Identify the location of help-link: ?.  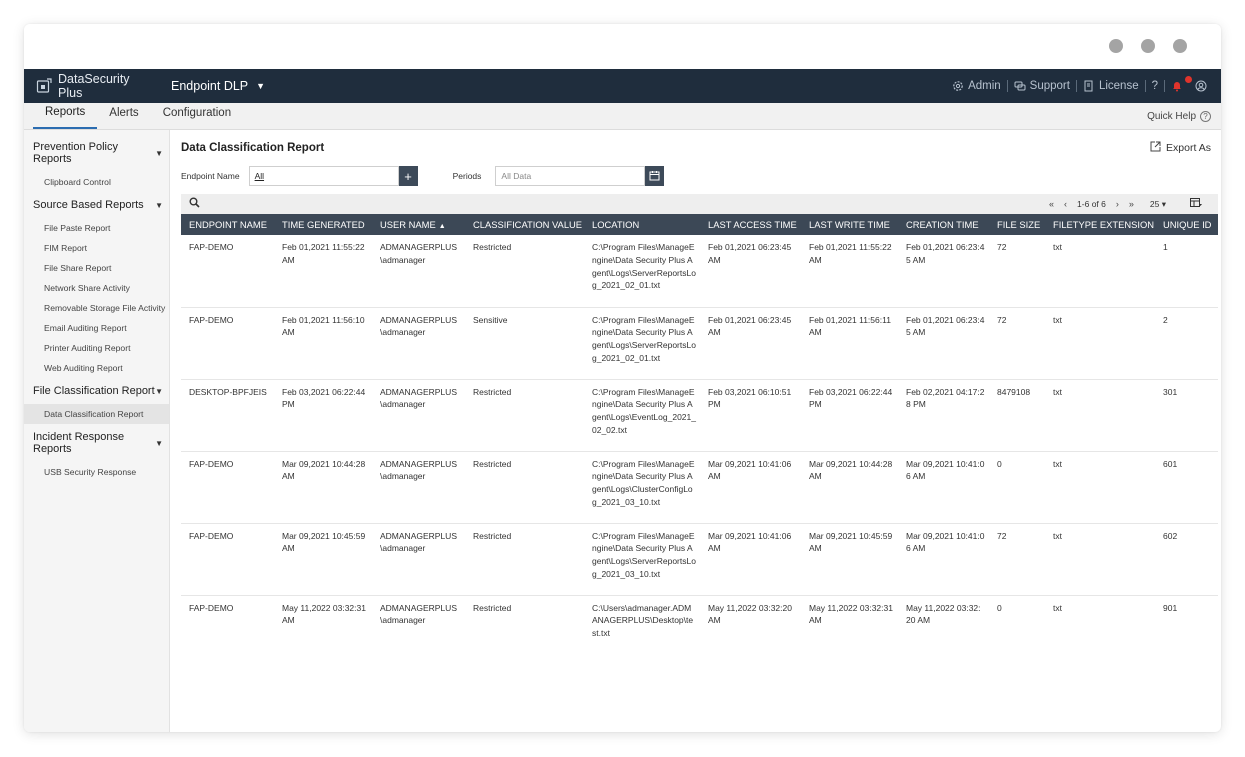
(1155, 86).